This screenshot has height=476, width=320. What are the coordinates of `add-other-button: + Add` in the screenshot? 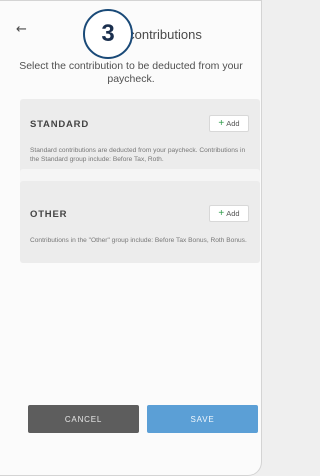 It's located at (229, 213).